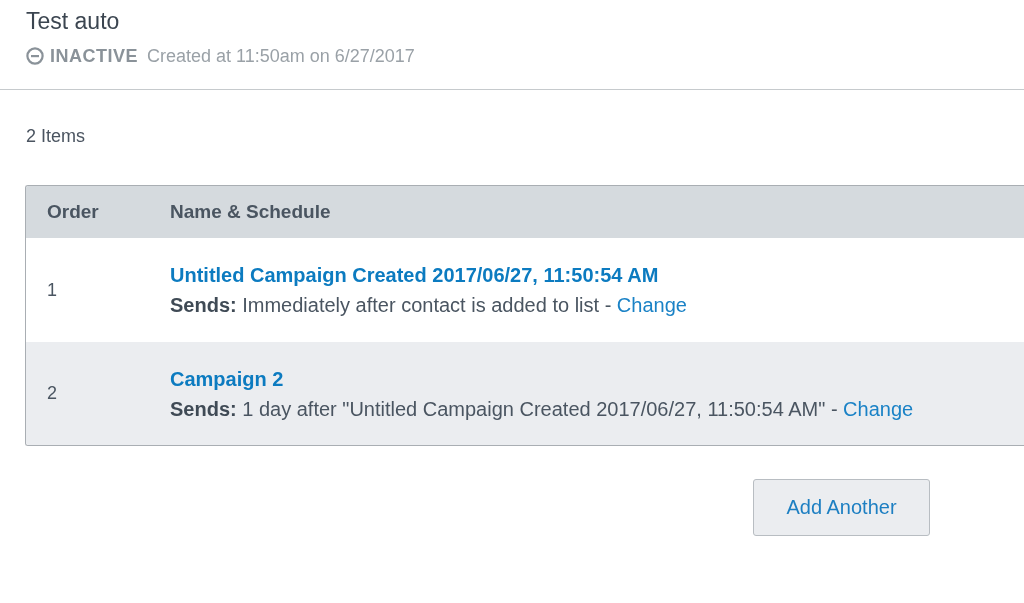  What do you see at coordinates (56, 136) in the screenshot?
I see `item-count: 2 Items` at bounding box center [56, 136].